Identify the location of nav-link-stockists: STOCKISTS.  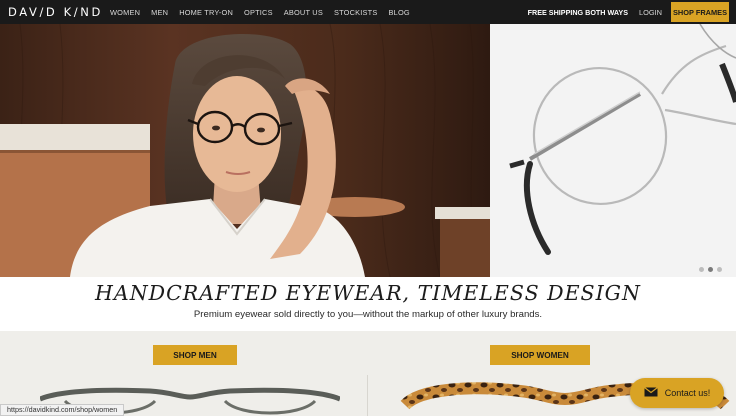
(356, 12).